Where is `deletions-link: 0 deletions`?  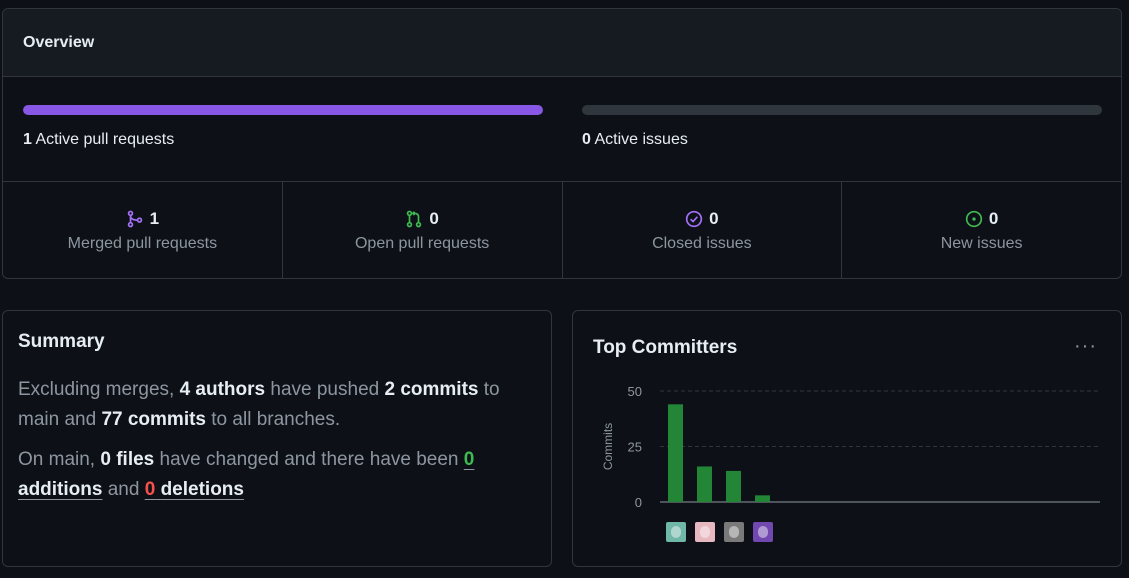 deletions-link: 0 deletions is located at coordinates (194, 489).